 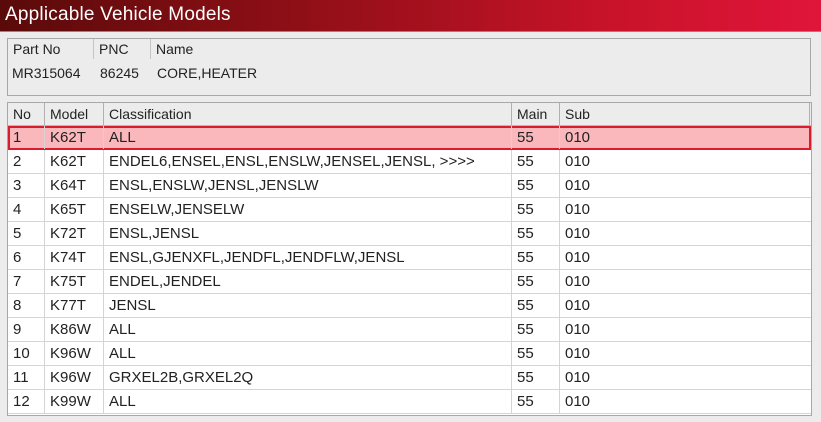 I want to click on table-row: 8 K77T JENSL 55 010, so click(x=409, y=306).